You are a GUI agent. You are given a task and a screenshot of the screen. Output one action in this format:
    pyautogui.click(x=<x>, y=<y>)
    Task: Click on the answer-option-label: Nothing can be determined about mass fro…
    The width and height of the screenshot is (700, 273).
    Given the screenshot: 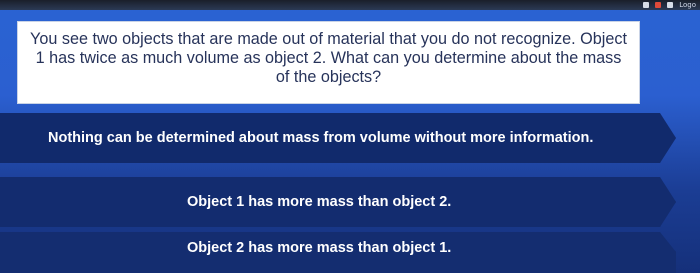 What is the action you would take?
    pyautogui.click(x=321, y=138)
    